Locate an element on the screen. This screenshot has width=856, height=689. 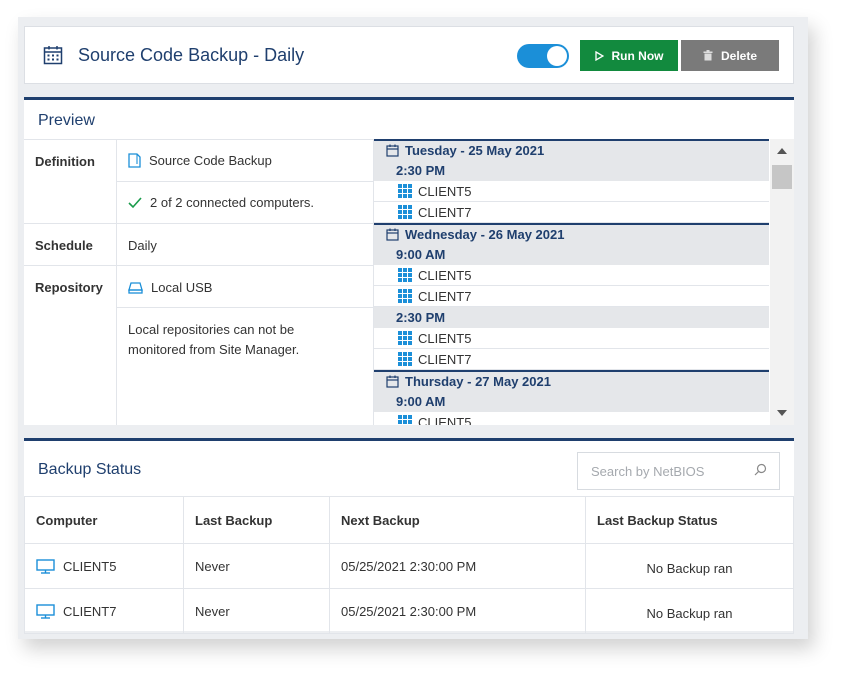
definition-value: Source Code Backup is located at coordinates (200, 160).